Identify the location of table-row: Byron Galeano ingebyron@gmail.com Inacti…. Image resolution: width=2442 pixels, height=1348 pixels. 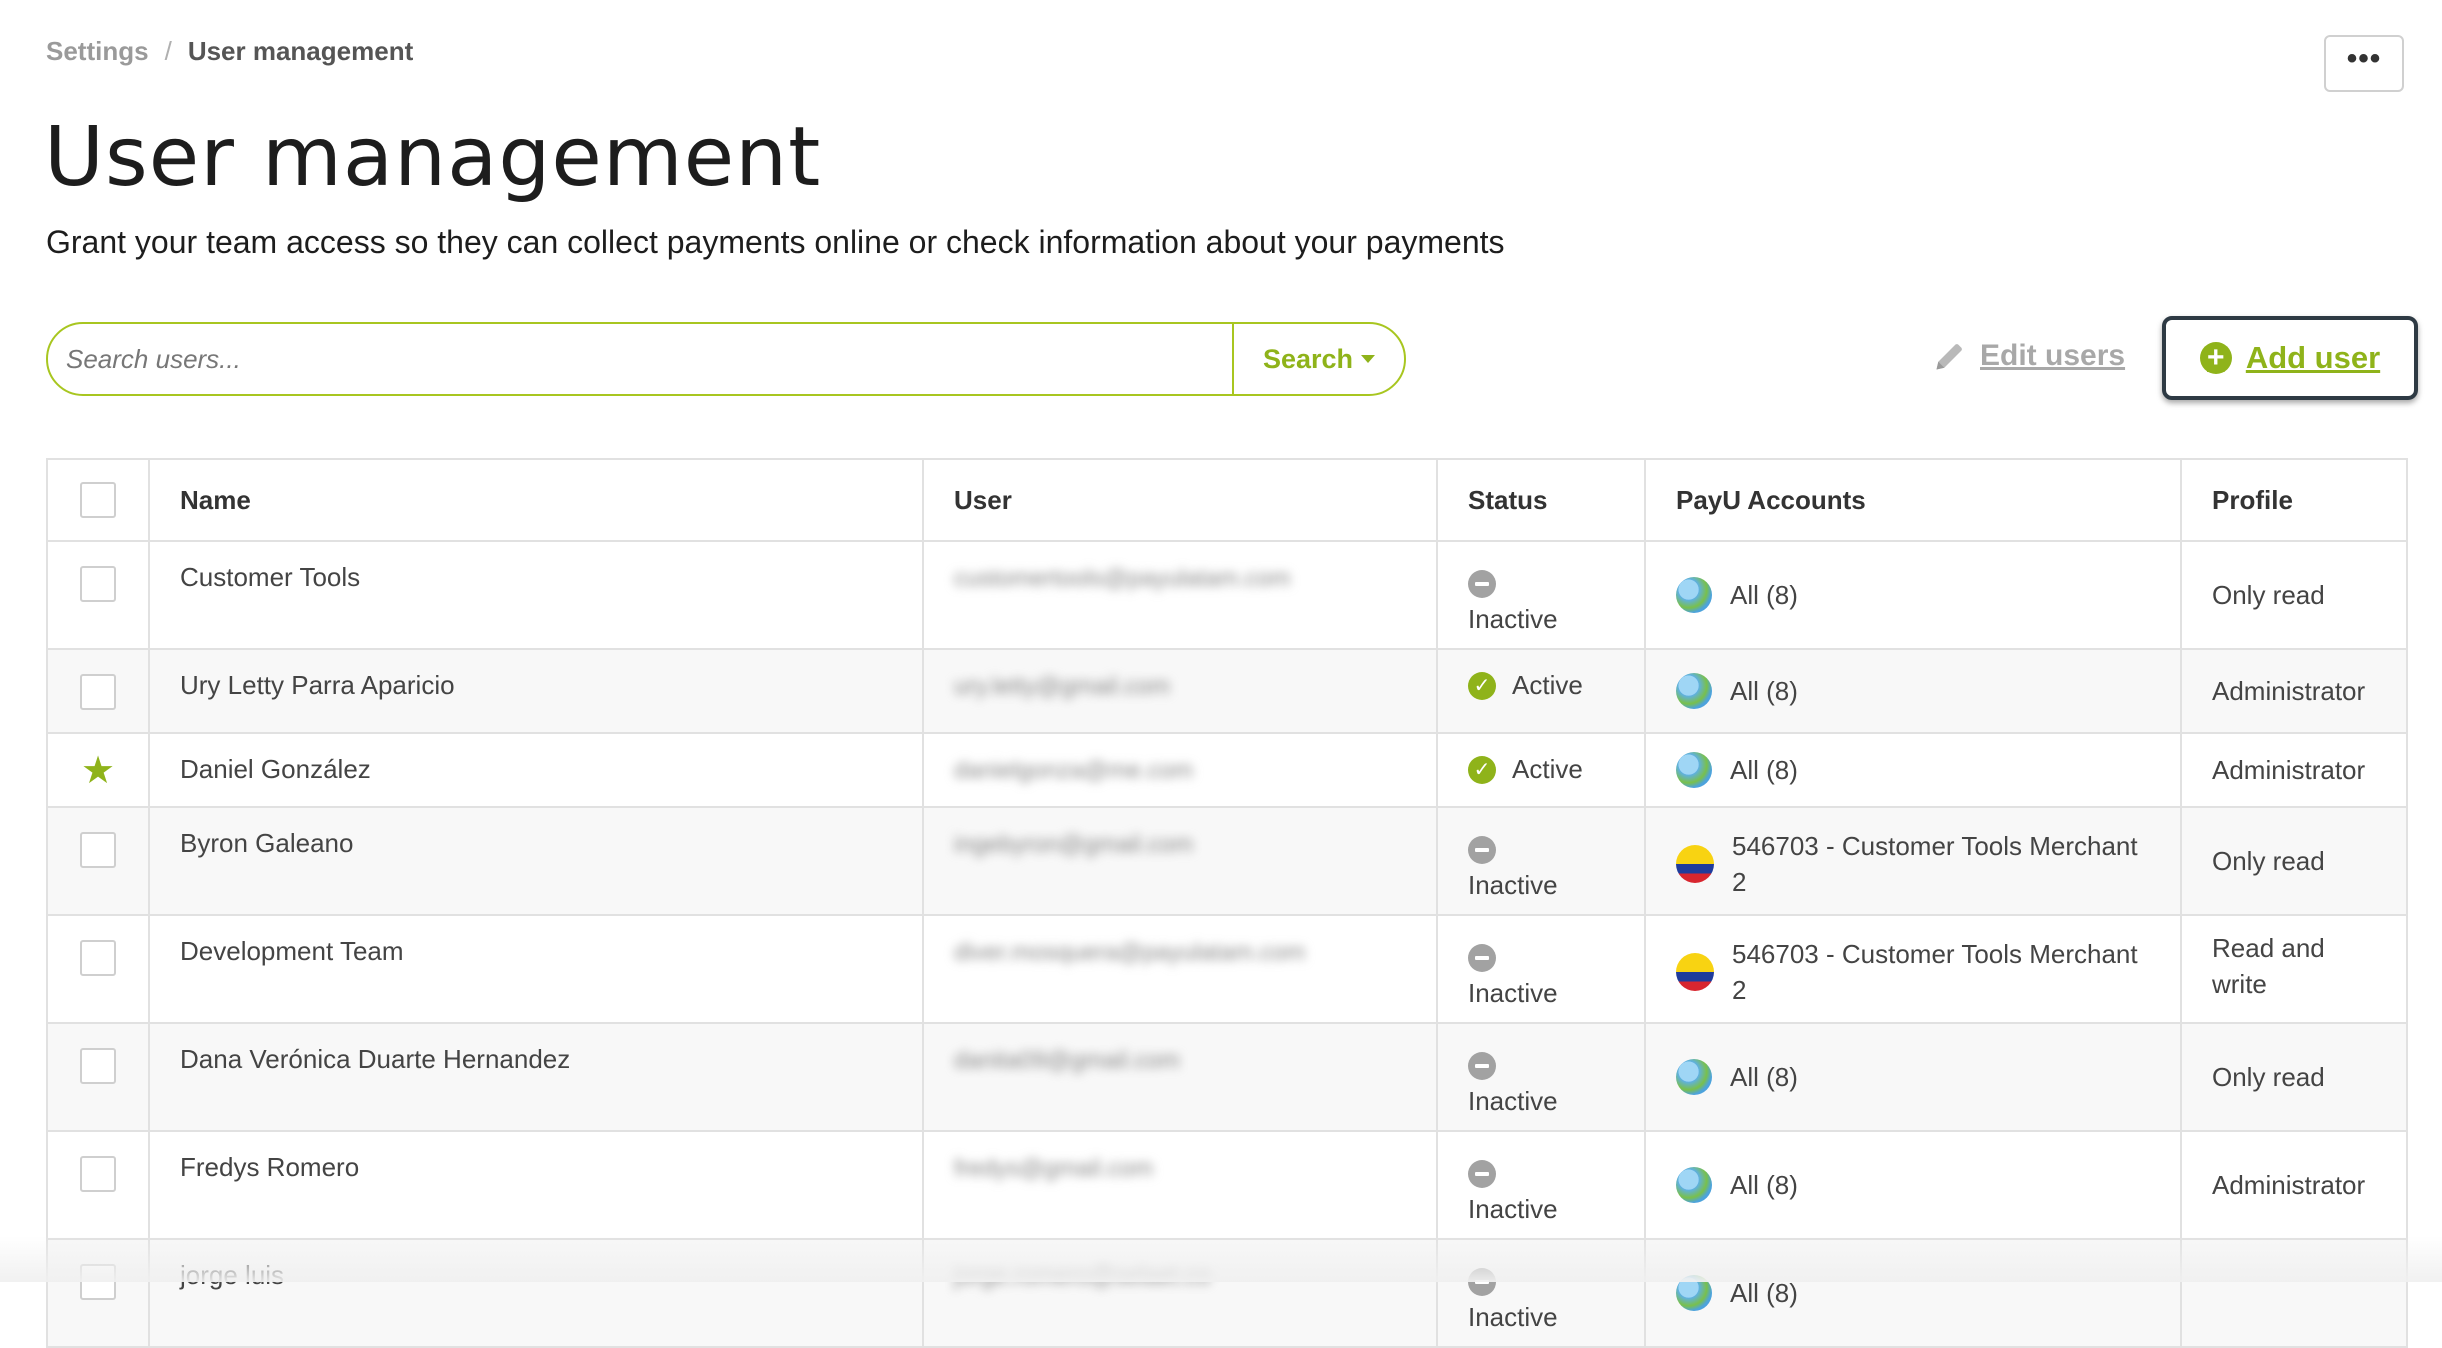
(1227, 861).